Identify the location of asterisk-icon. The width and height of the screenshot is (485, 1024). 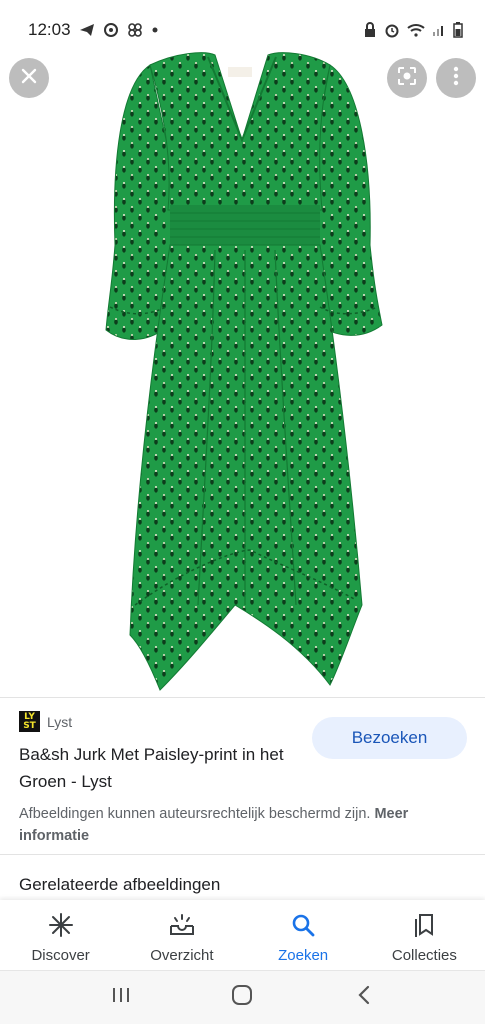
(61, 927).